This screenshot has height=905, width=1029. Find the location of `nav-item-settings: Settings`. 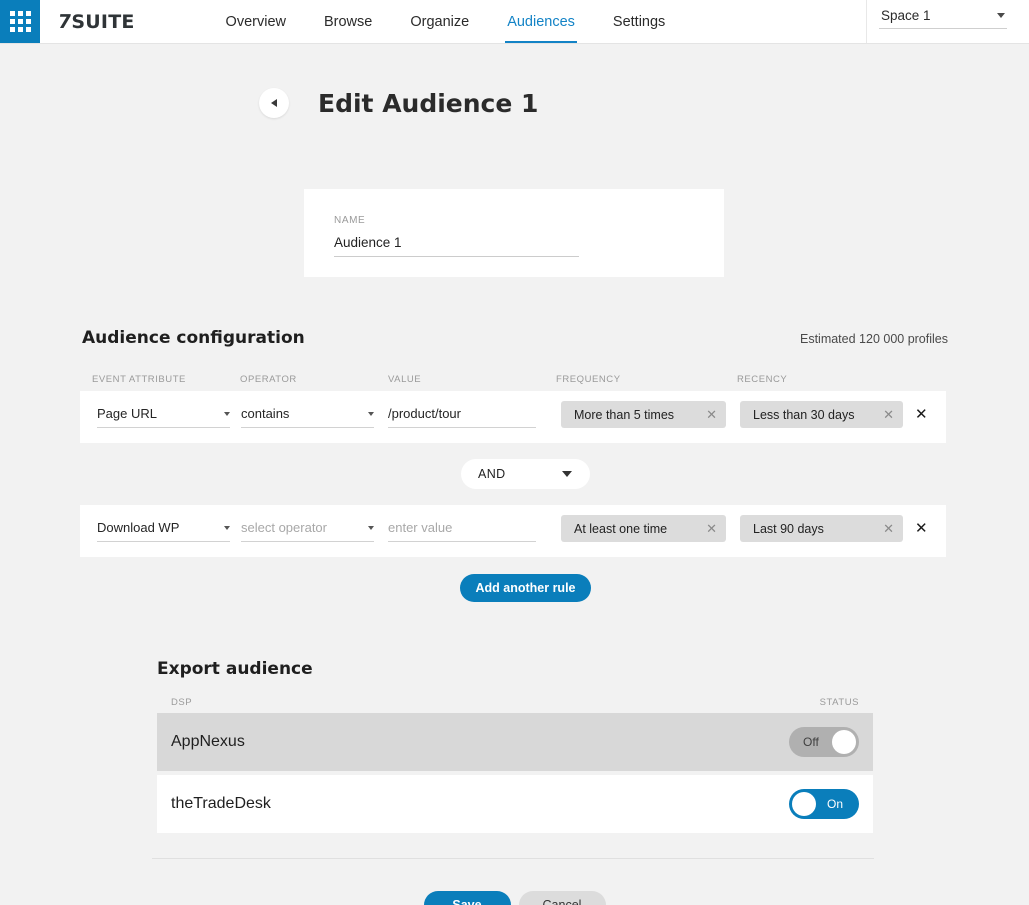

nav-item-settings: Settings is located at coordinates (639, 21).